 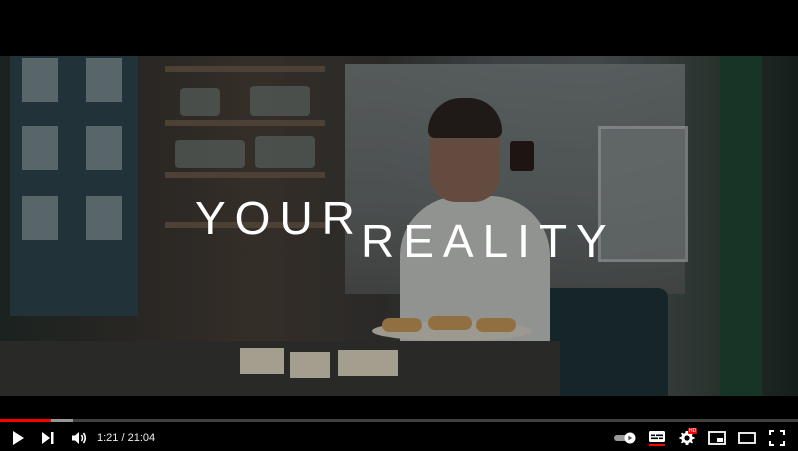 I want to click on progress-bar, so click(x=399, y=420).